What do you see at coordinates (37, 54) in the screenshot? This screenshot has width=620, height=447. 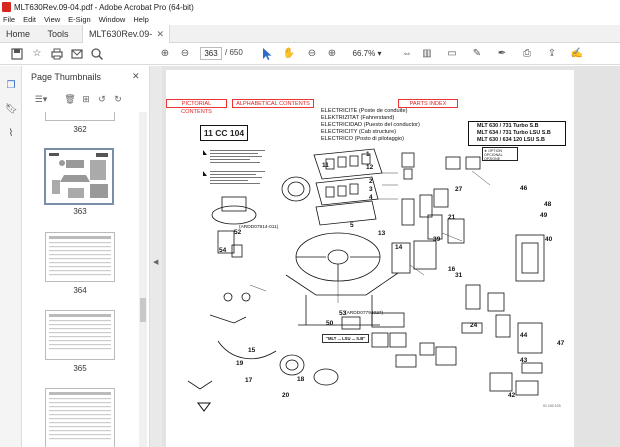 I see `bookmark-star-icon: ☆` at bounding box center [37, 54].